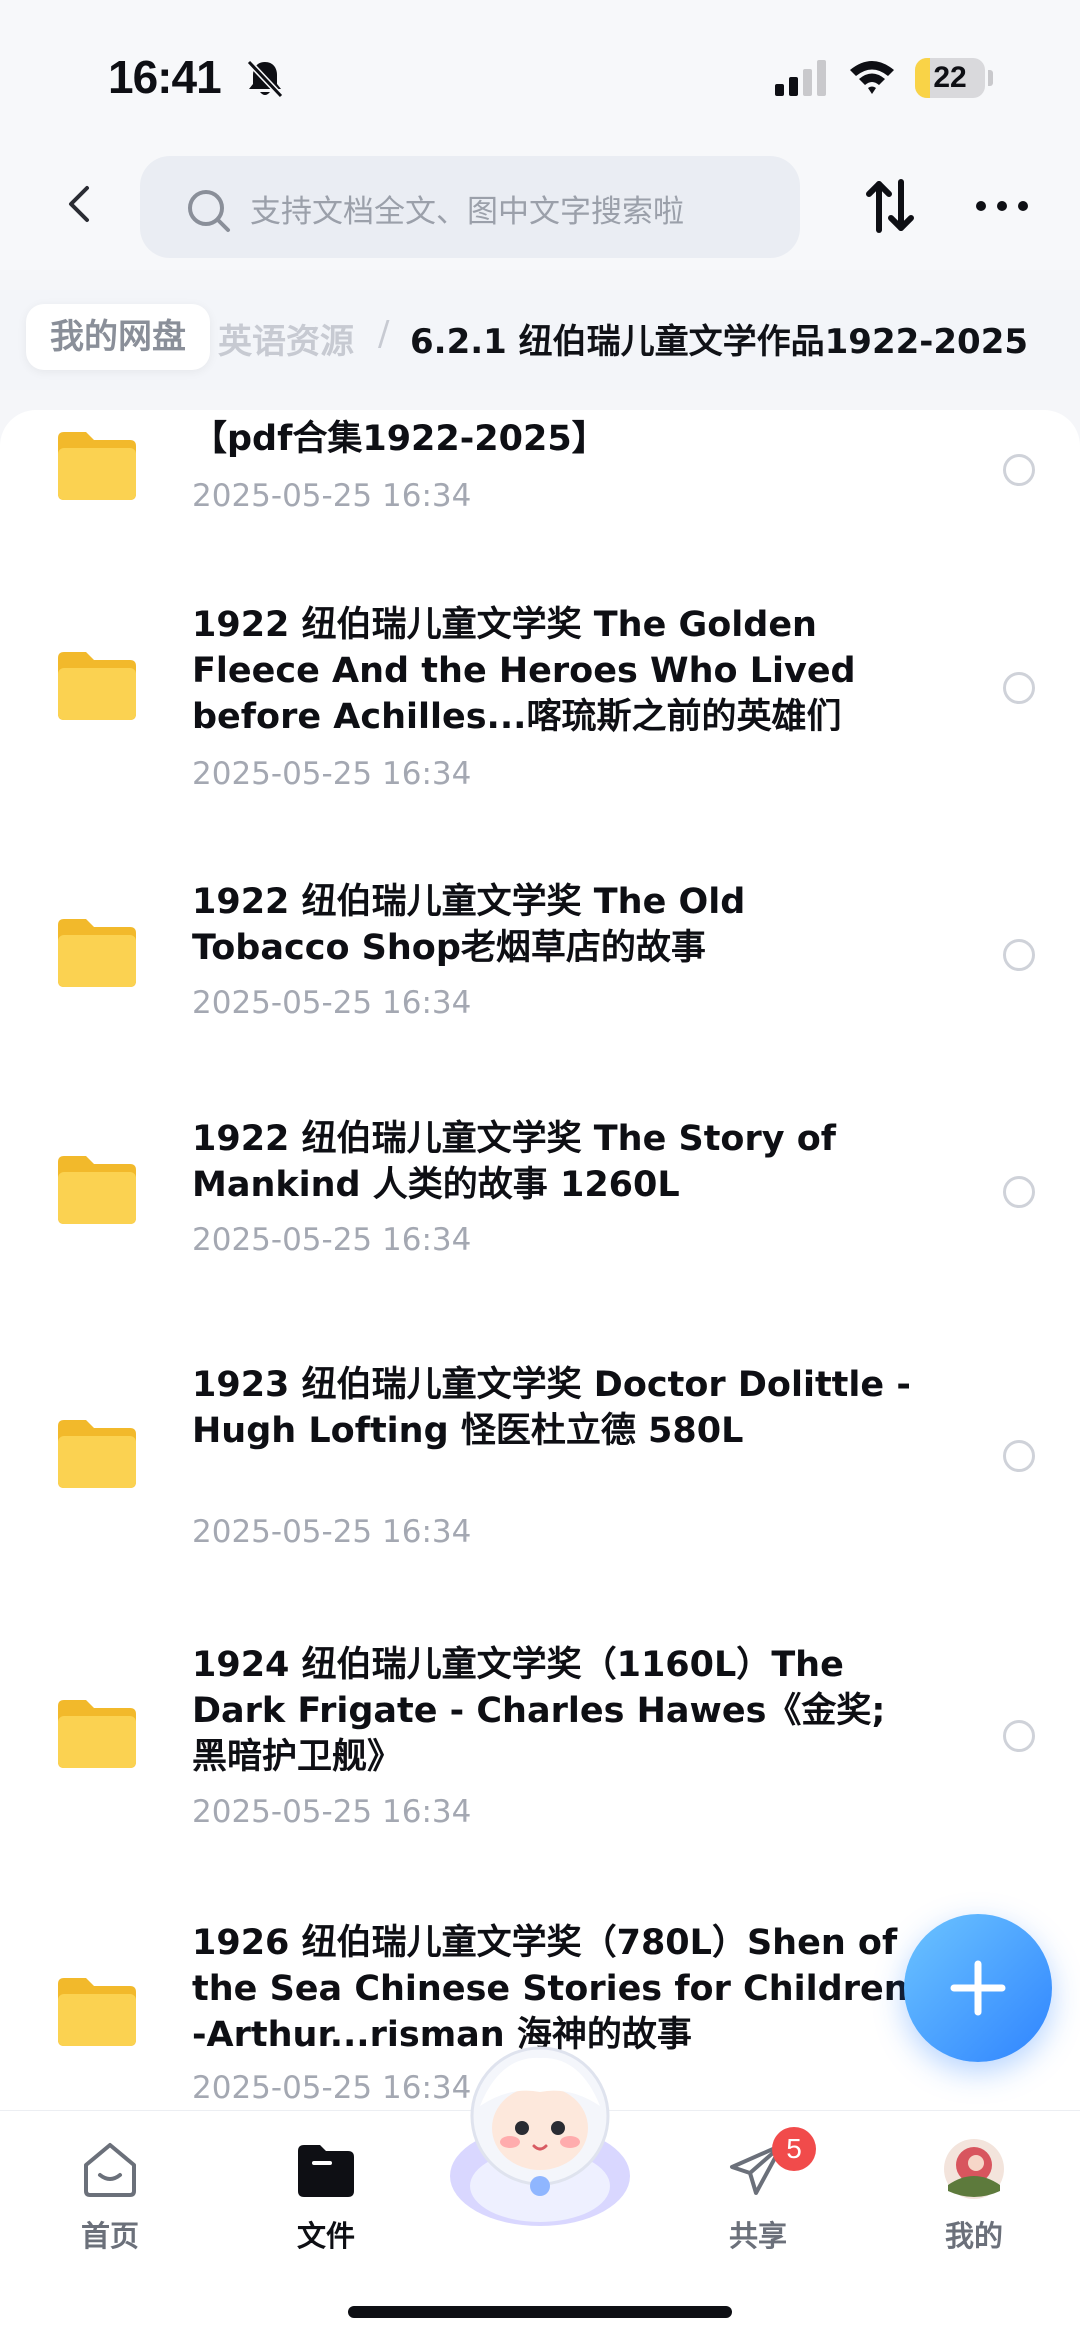 The height and width of the screenshot is (2341, 1080). What do you see at coordinates (209, 211) in the screenshot?
I see `search-icon` at bounding box center [209, 211].